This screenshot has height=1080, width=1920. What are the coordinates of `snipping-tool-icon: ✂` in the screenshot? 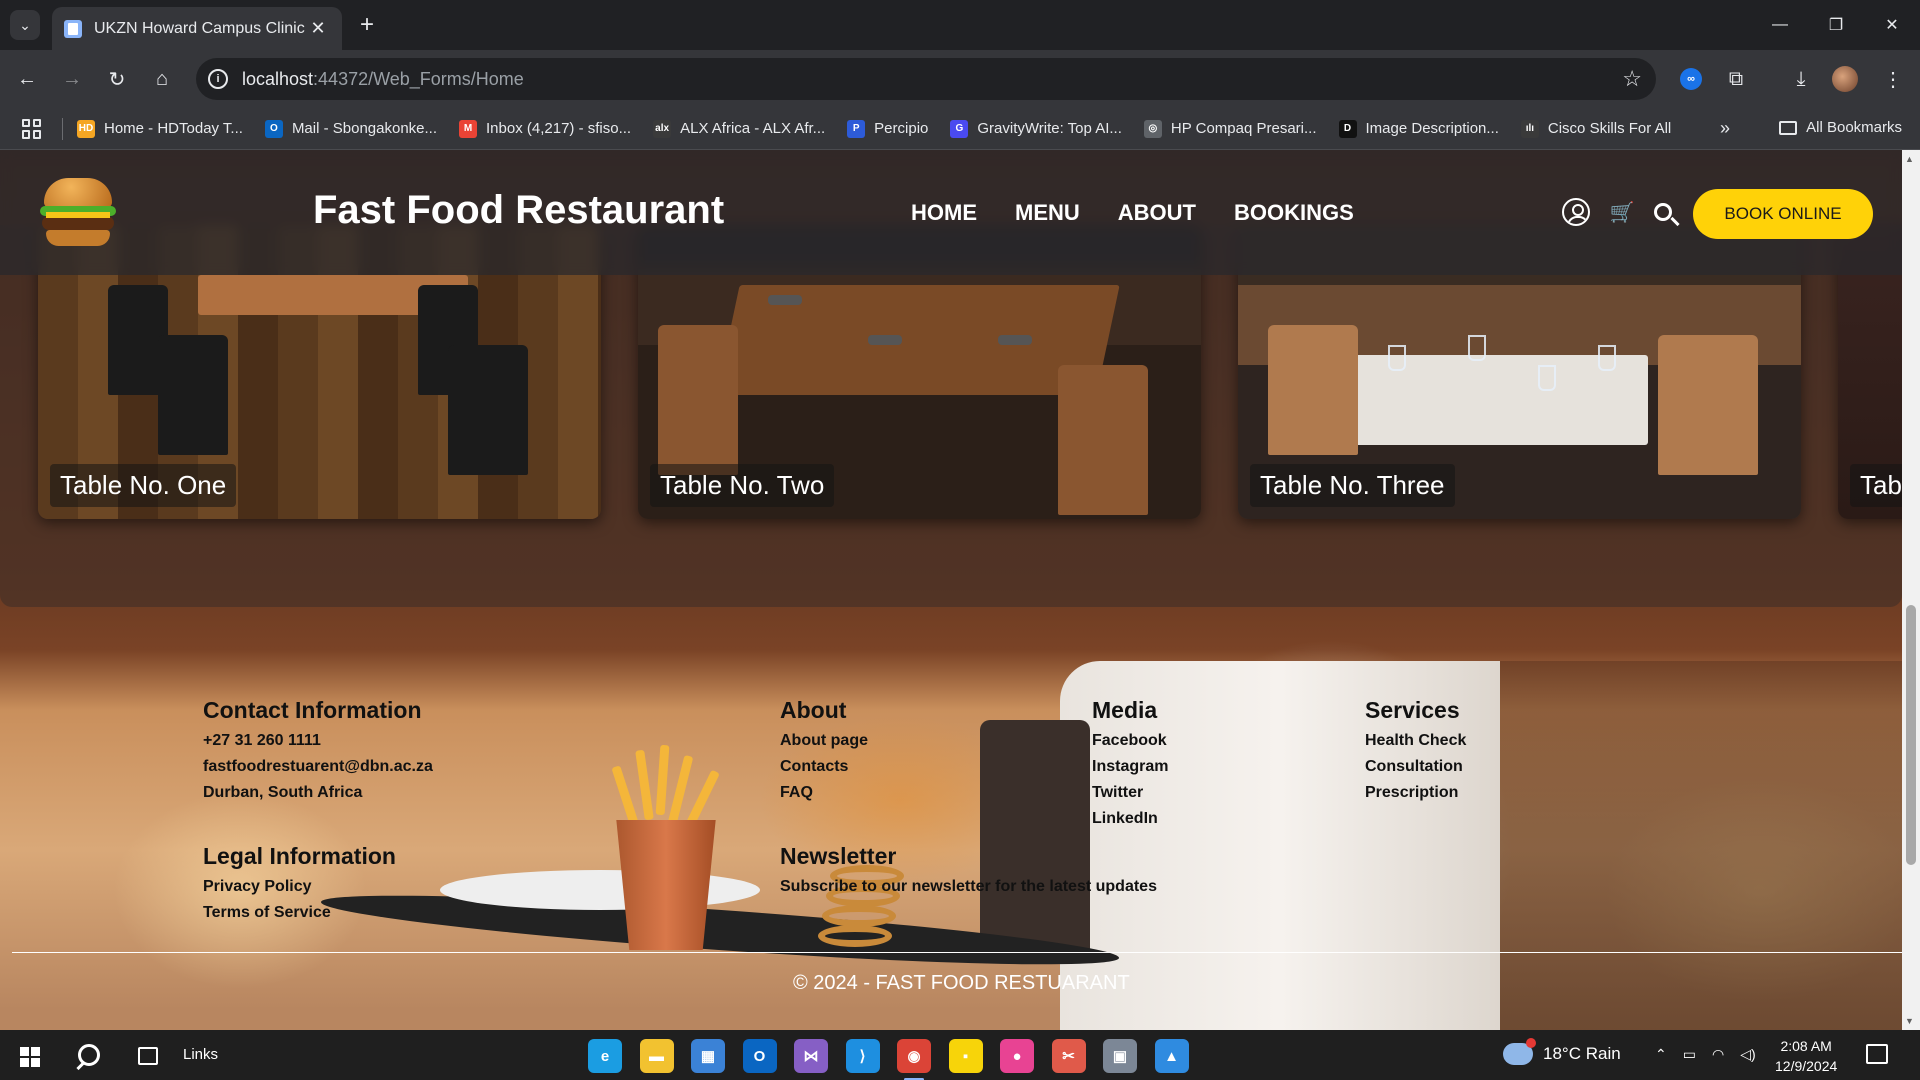 It's located at (1068, 1056).